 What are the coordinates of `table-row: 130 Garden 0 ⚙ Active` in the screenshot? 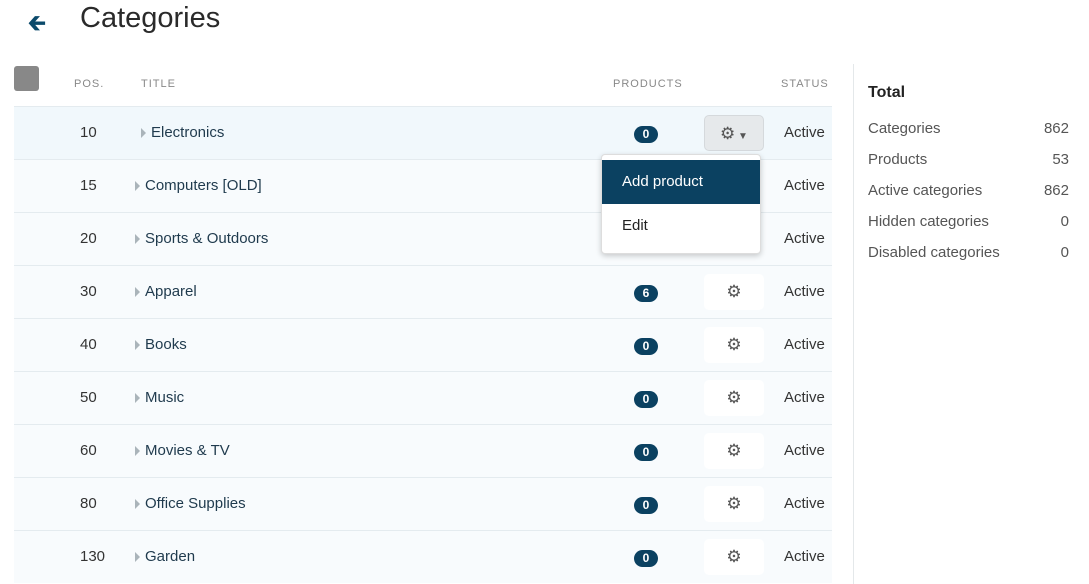 It's located at (423, 556).